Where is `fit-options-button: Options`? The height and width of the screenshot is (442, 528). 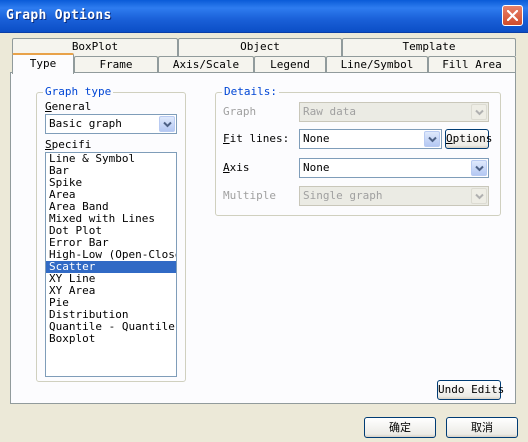 fit-options-button: Options is located at coordinates (468, 139).